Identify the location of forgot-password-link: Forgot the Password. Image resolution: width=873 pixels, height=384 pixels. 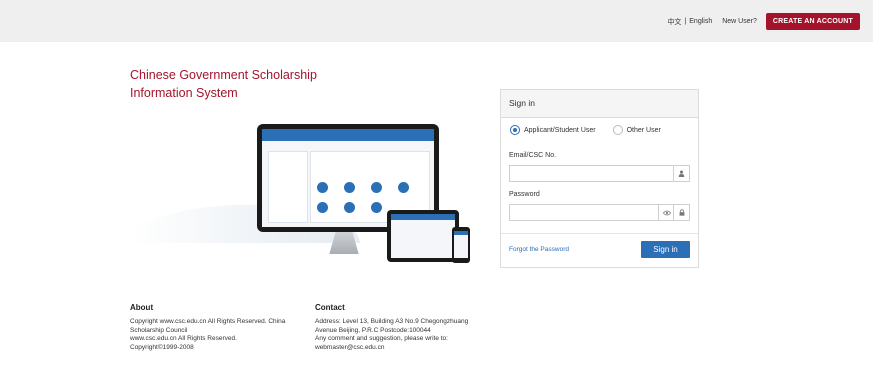
(539, 249).